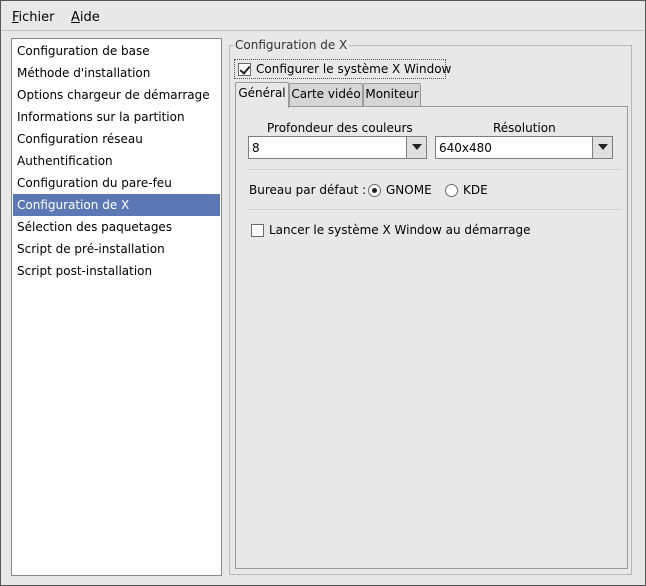 This screenshot has height=586, width=646. What do you see at coordinates (475, 190) in the screenshot?
I see `kde-label: KDE` at bounding box center [475, 190].